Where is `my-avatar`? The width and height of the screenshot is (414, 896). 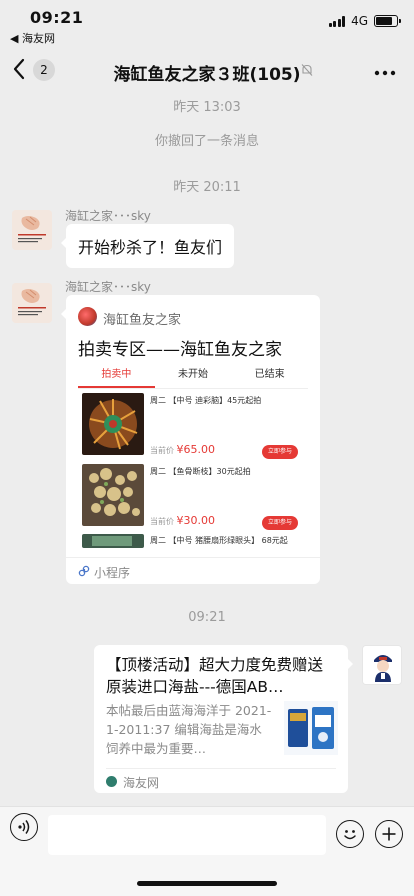
my-avatar is located at coordinates (382, 665).